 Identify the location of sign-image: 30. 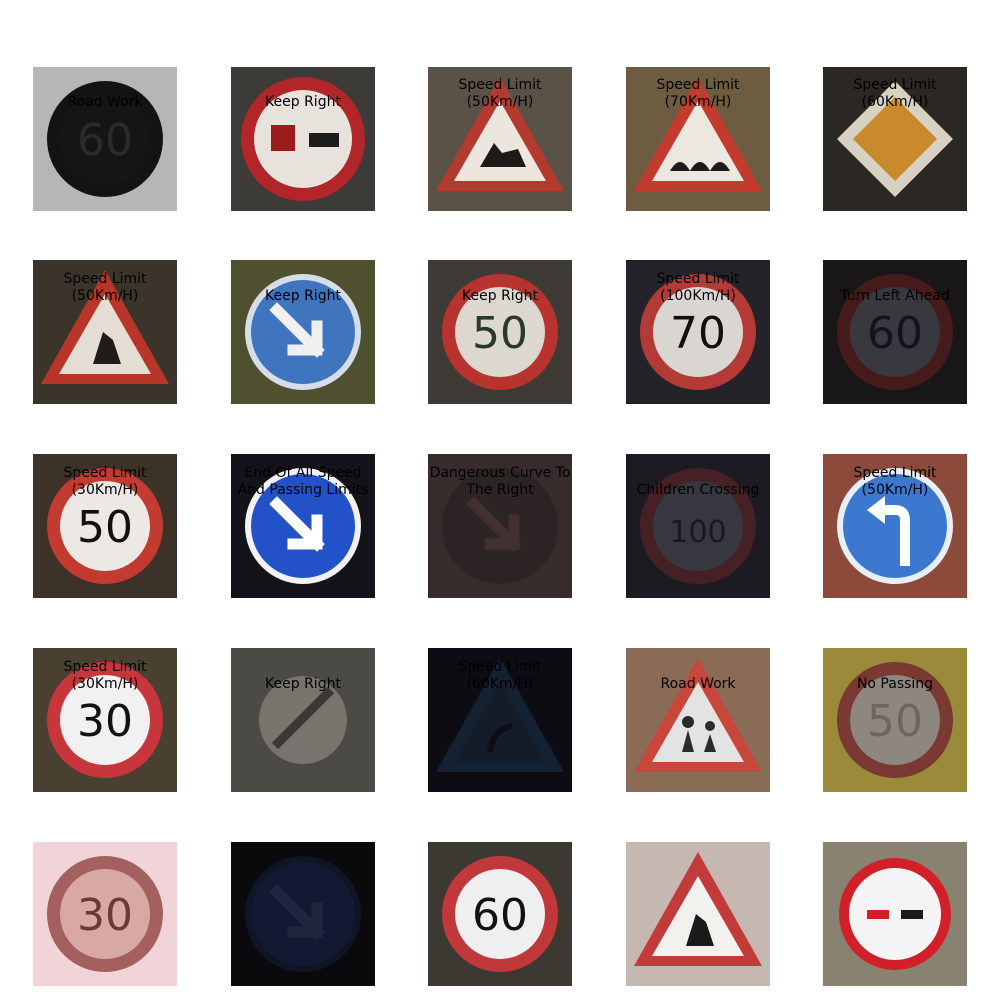
(105, 914).